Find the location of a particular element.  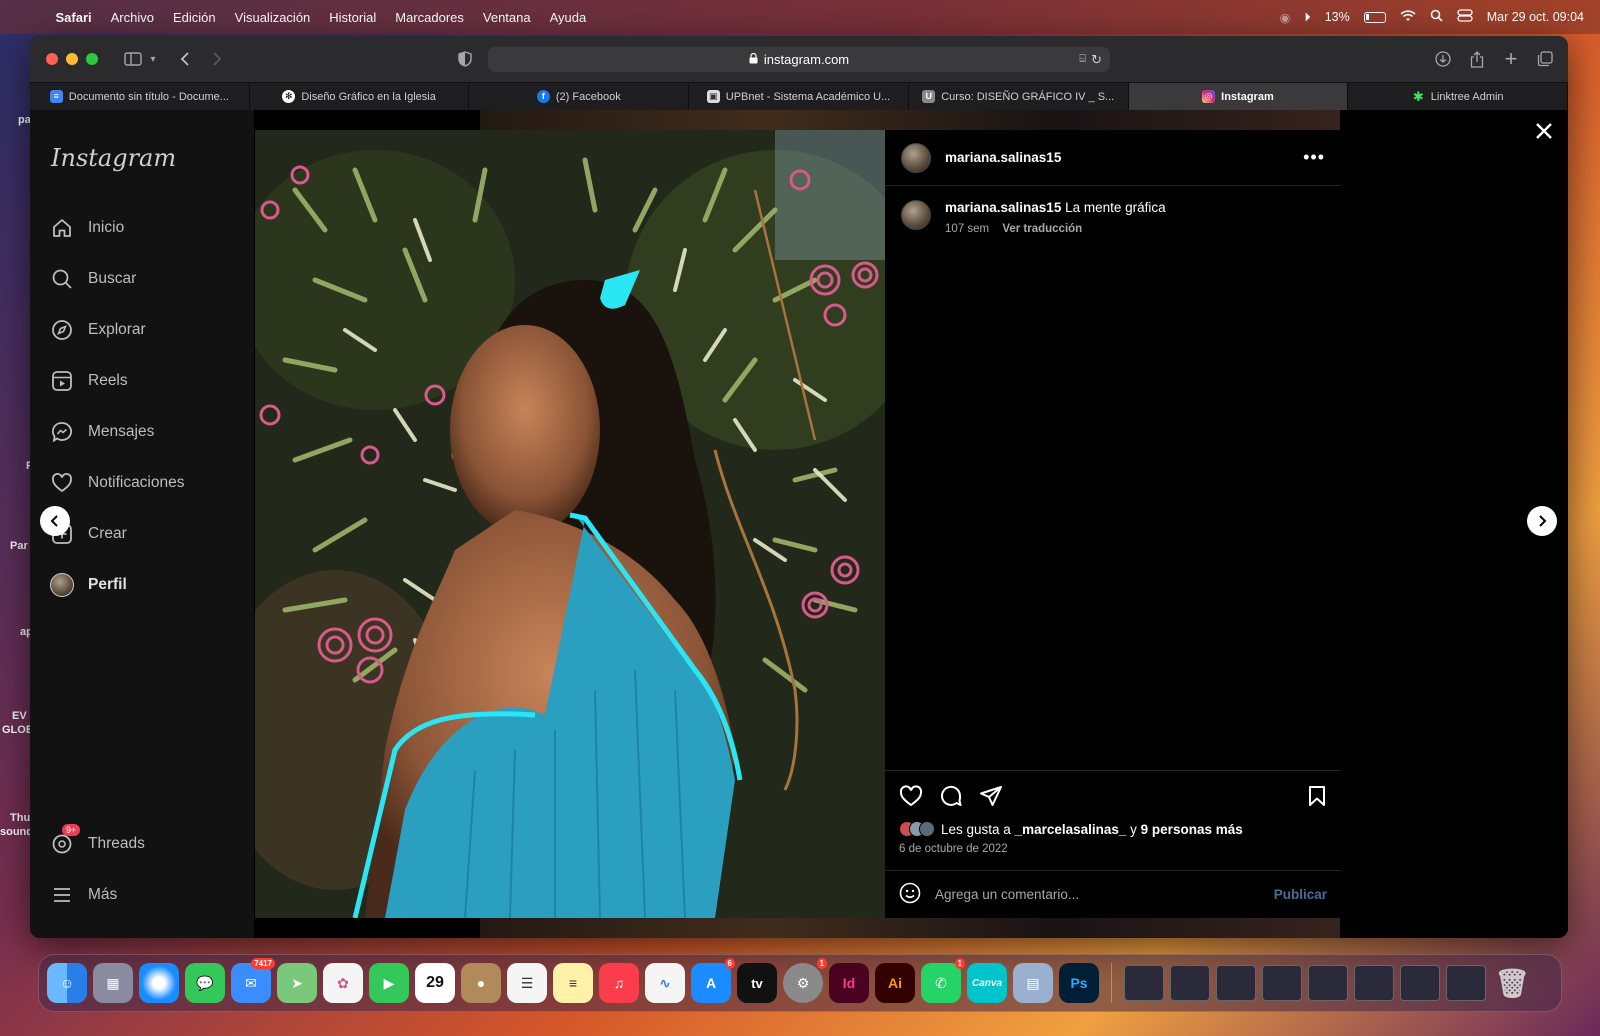

desktop-item-label: sound is located at coordinates (16, 832).